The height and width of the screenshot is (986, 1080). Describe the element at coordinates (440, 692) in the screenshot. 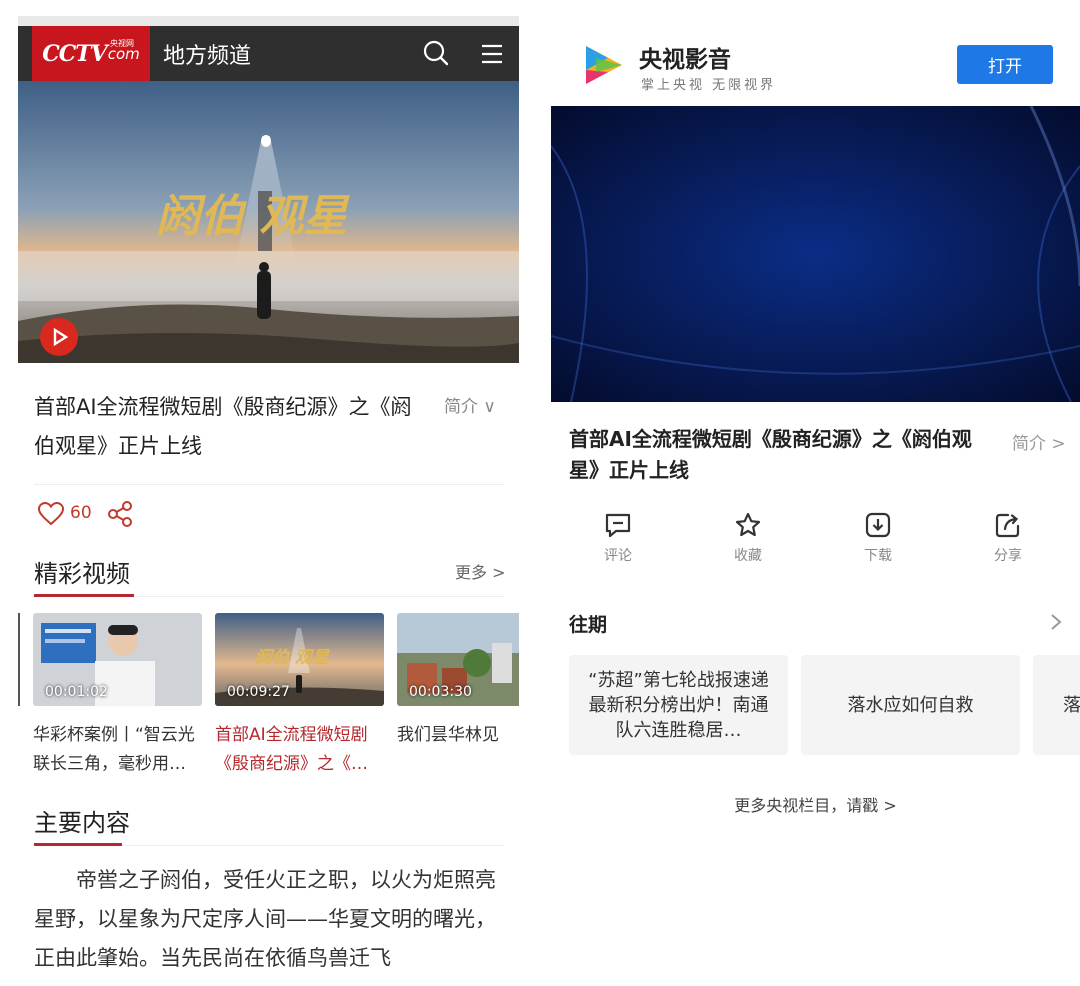

I see `video-duration: 00:03:30` at that location.